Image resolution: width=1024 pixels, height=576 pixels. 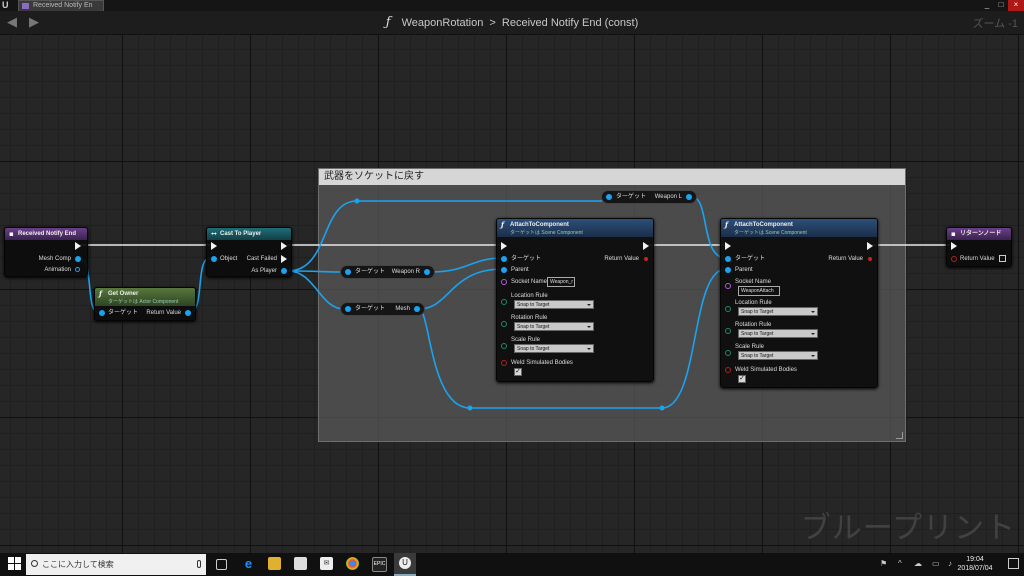 What do you see at coordinates (649, 197) in the screenshot?
I see `get-weapon-l-node: ターゲット Weapon L` at bounding box center [649, 197].